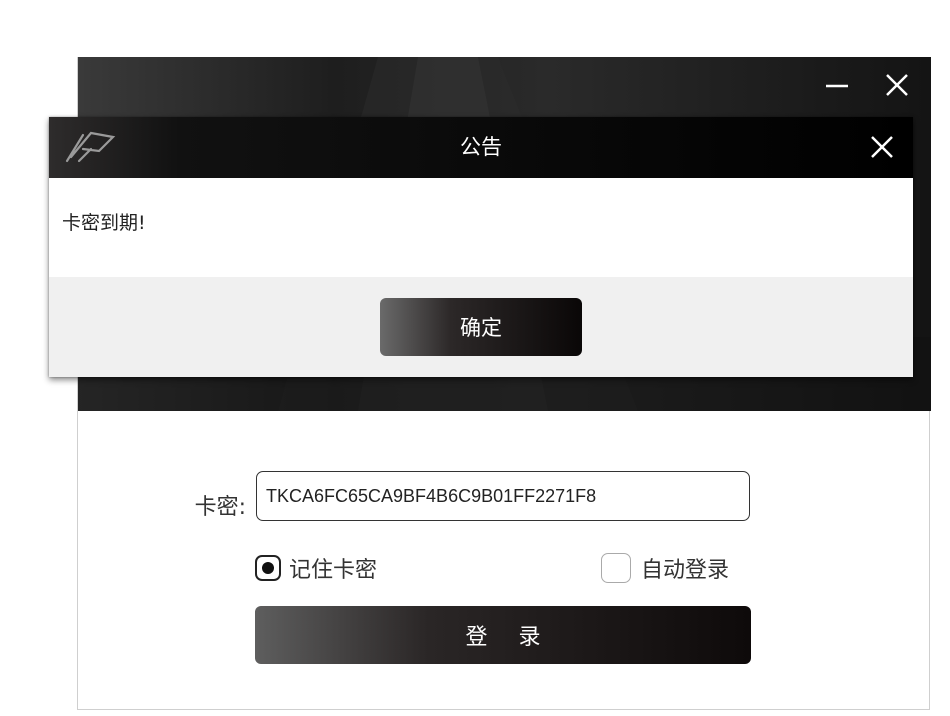 The image size is (950, 716). What do you see at coordinates (685, 570) in the screenshot?
I see `auto-login-label: 自动登录` at bounding box center [685, 570].